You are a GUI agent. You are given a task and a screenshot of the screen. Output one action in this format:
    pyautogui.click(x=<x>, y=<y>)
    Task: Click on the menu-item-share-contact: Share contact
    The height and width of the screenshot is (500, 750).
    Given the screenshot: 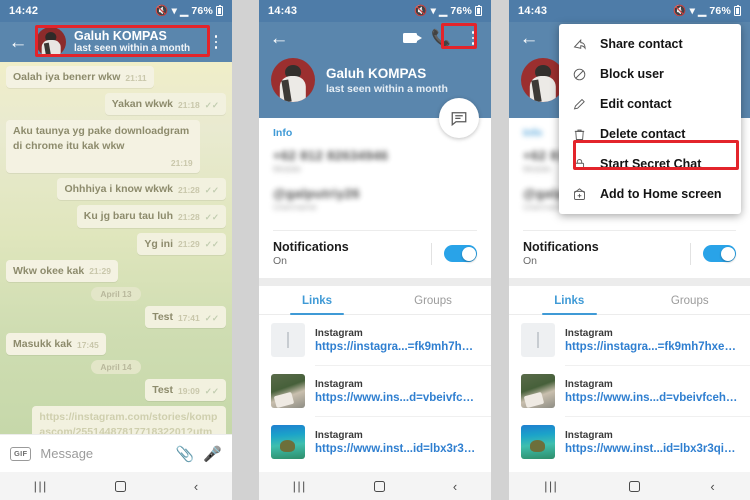 What is the action you would take?
    pyautogui.click(x=650, y=44)
    